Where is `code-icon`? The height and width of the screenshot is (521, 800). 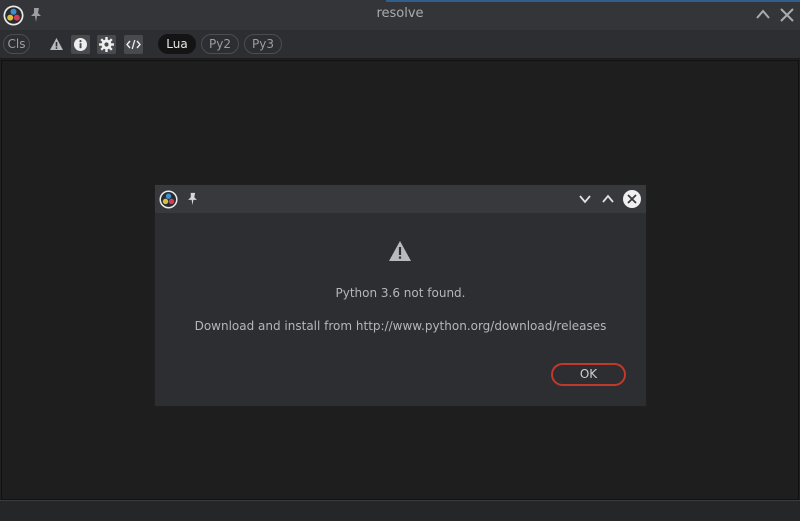 code-icon is located at coordinates (133, 44).